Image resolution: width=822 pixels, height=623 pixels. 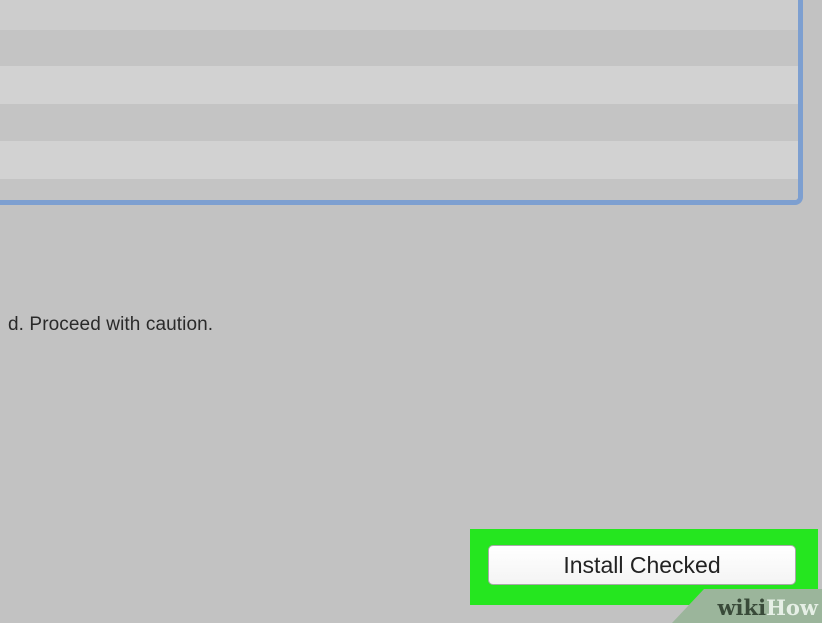 I want to click on wikihow-watermark: wikiHow, so click(x=747, y=606).